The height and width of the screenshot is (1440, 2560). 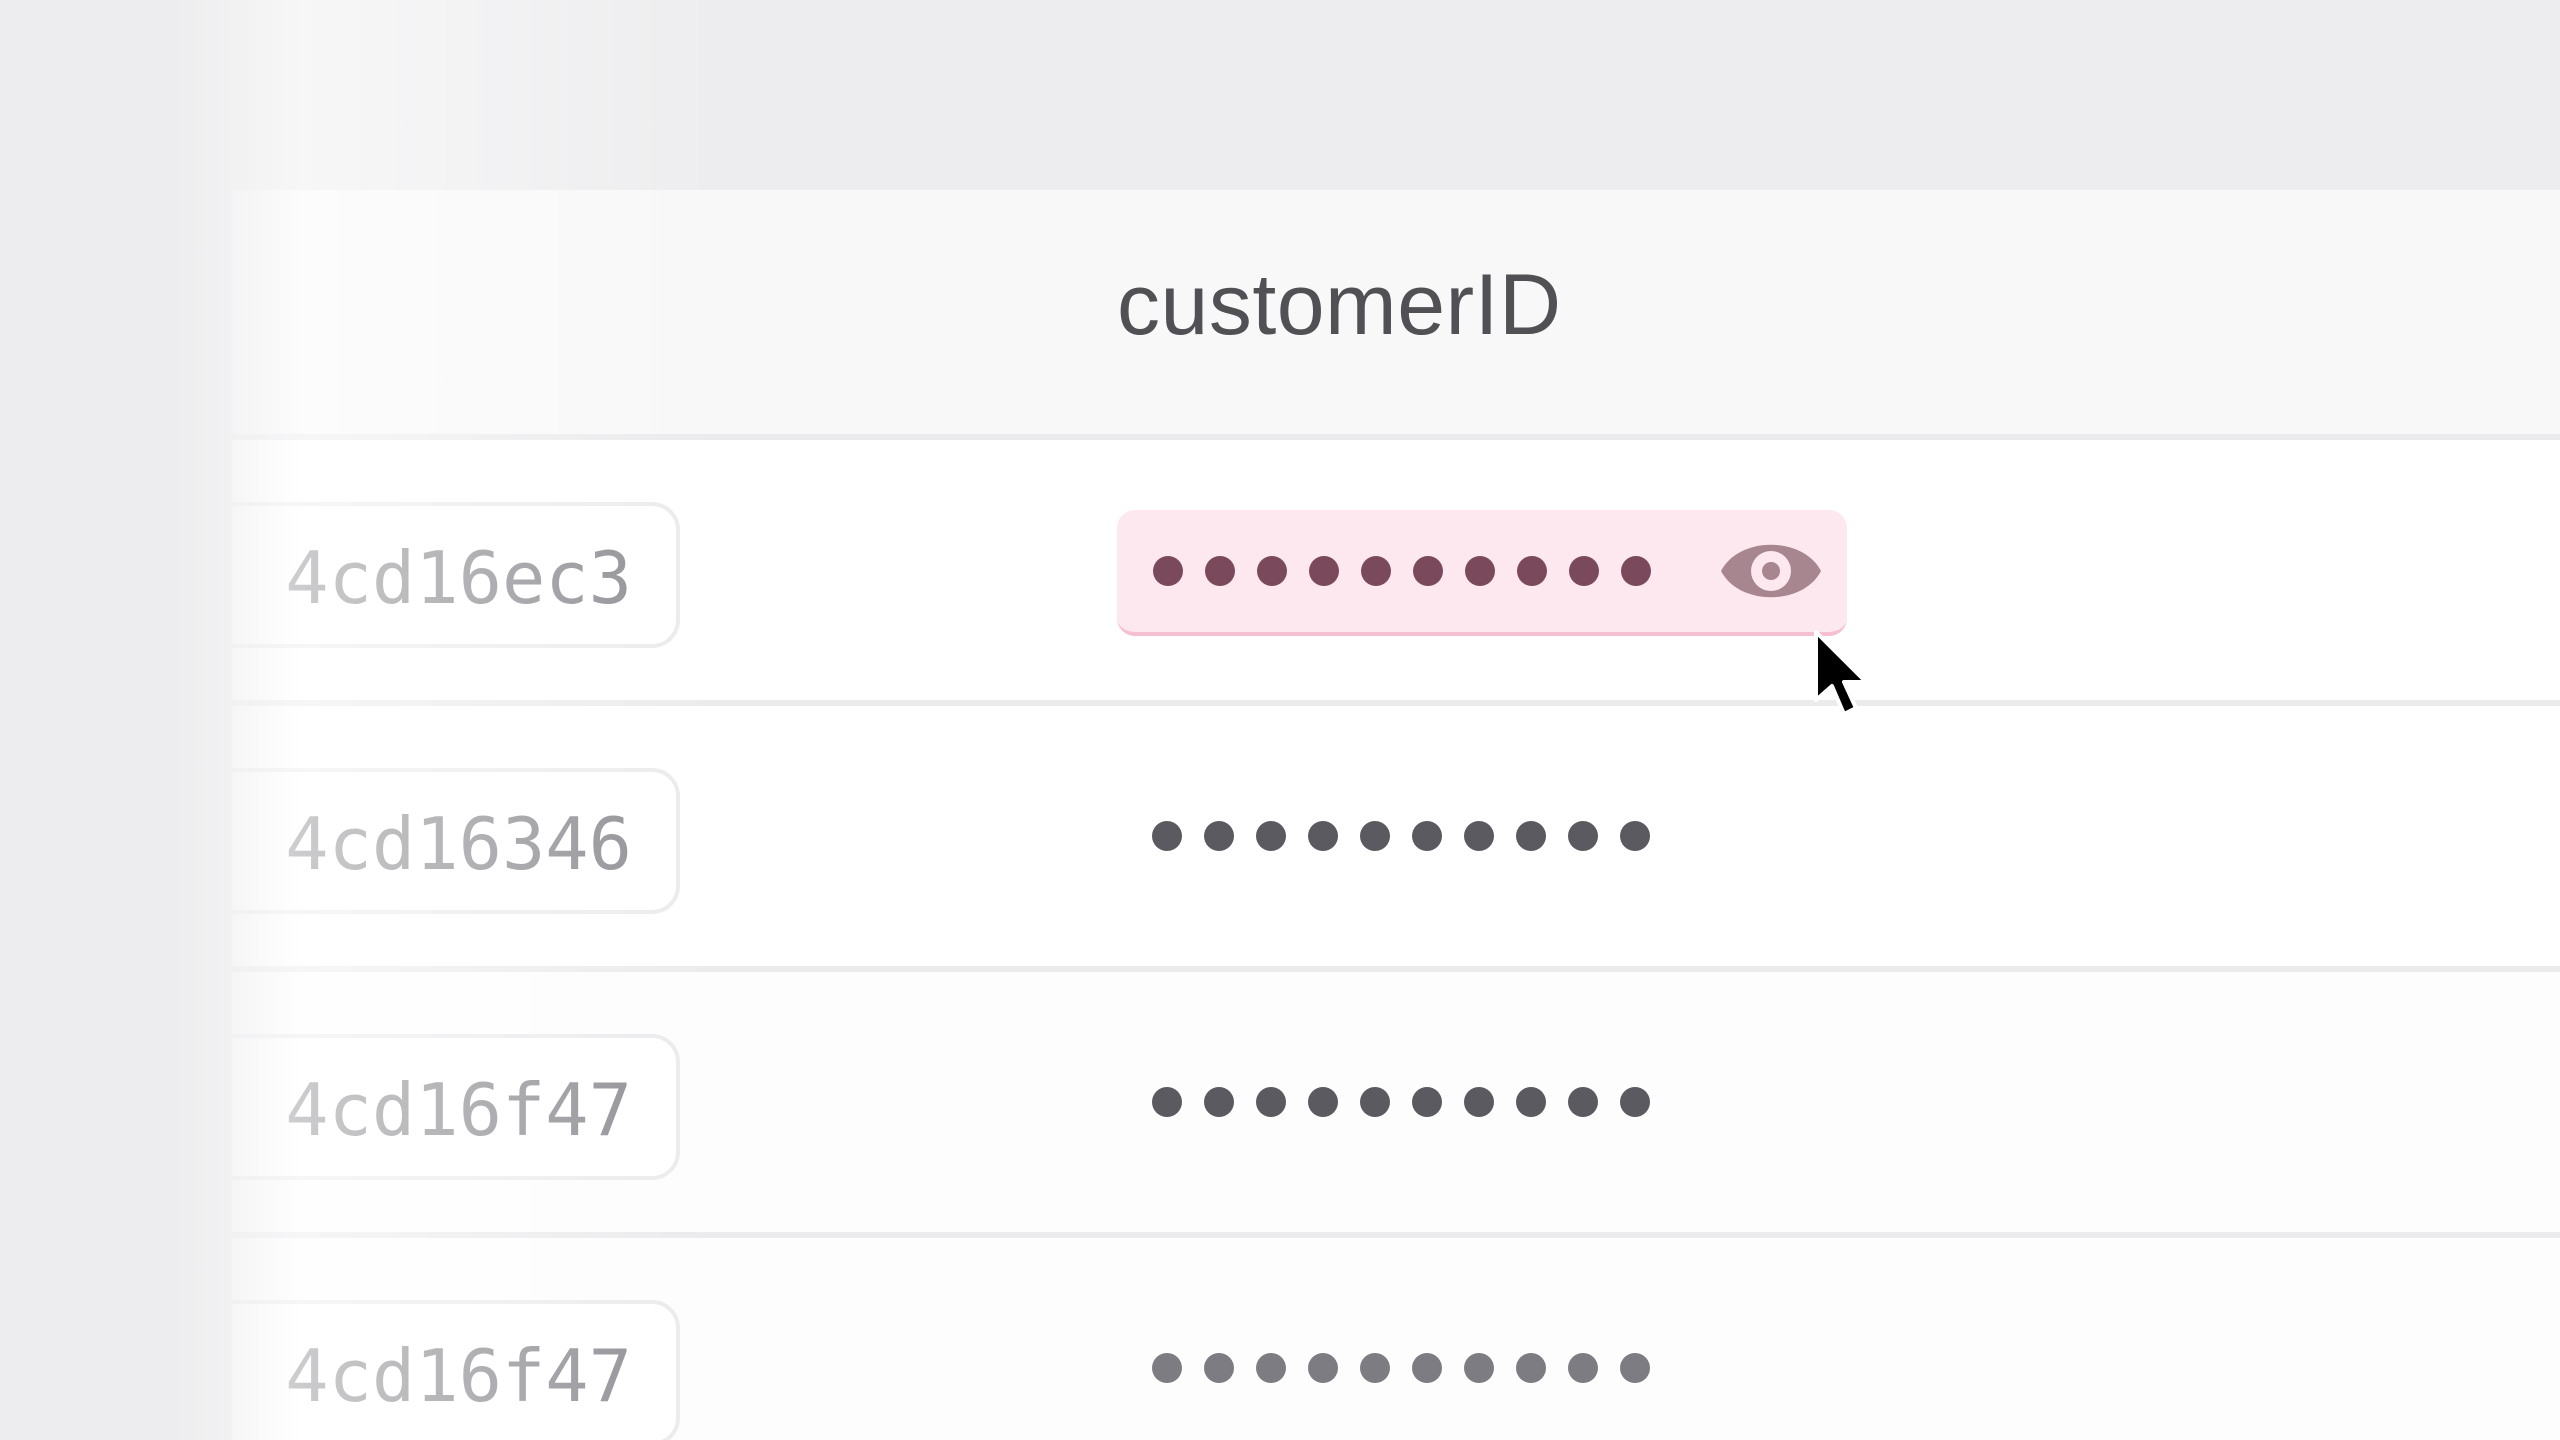 What do you see at coordinates (458, 844) in the screenshot?
I see `row-id: 4cd16346` at bounding box center [458, 844].